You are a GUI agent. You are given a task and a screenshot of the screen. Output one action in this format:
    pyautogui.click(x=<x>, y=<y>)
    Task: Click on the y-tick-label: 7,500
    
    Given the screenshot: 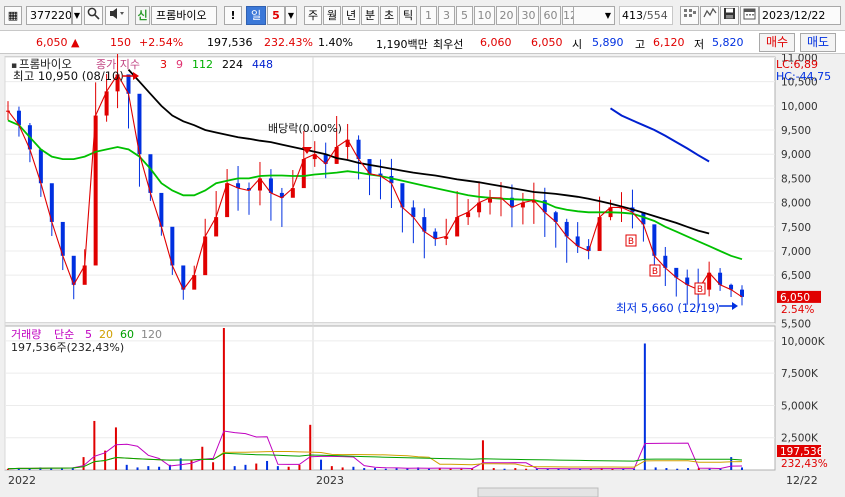 What is the action you would take?
    pyautogui.click(x=796, y=228)
    